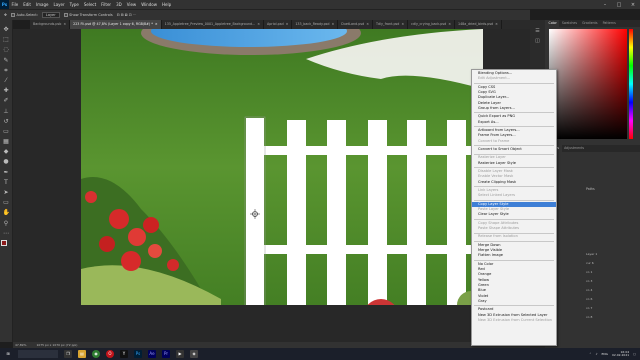 The width and height of the screenshot is (640, 360). I want to click on language-indicator: ENG, so click(605, 354).